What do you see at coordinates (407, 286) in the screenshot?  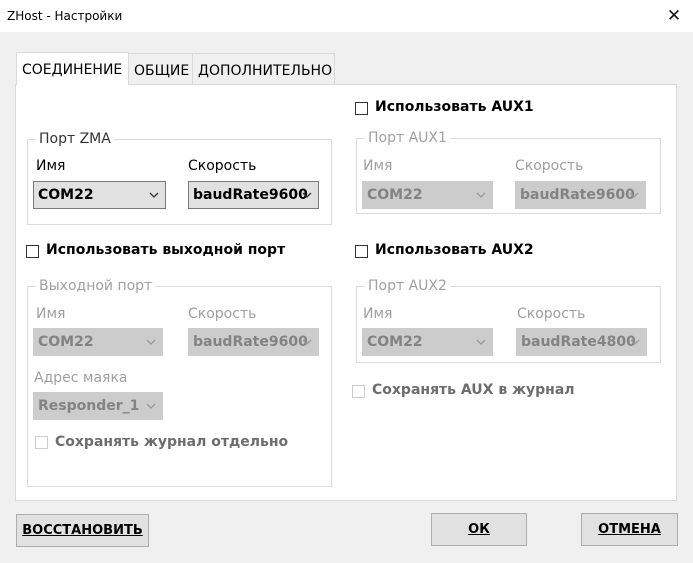 I see `aux2-port-title: Порт AUX2` at bounding box center [407, 286].